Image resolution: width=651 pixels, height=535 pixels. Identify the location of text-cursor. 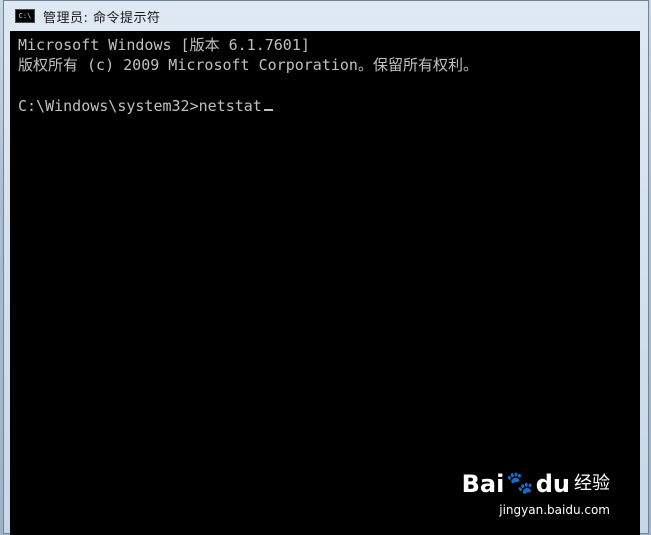
(268, 110).